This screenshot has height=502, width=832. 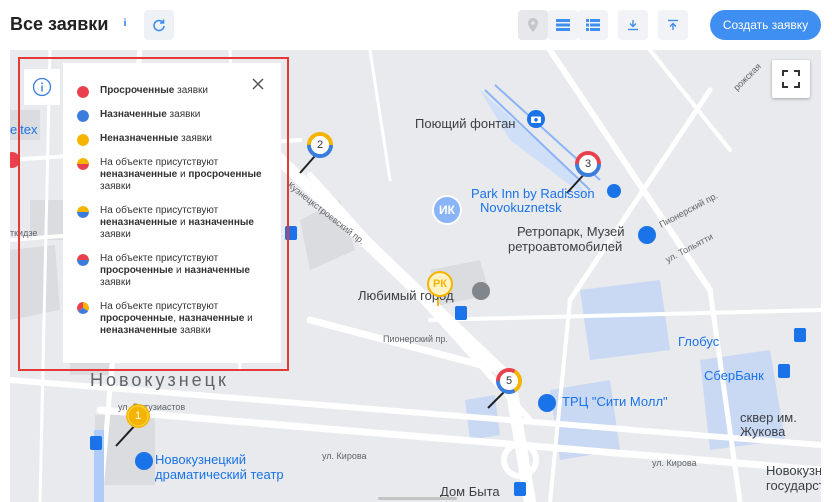 What do you see at coordinates (793, 470) in the screenshot?
I see `map-label-novokuz-right: Новокузнец` at bounding box center [793, 470].